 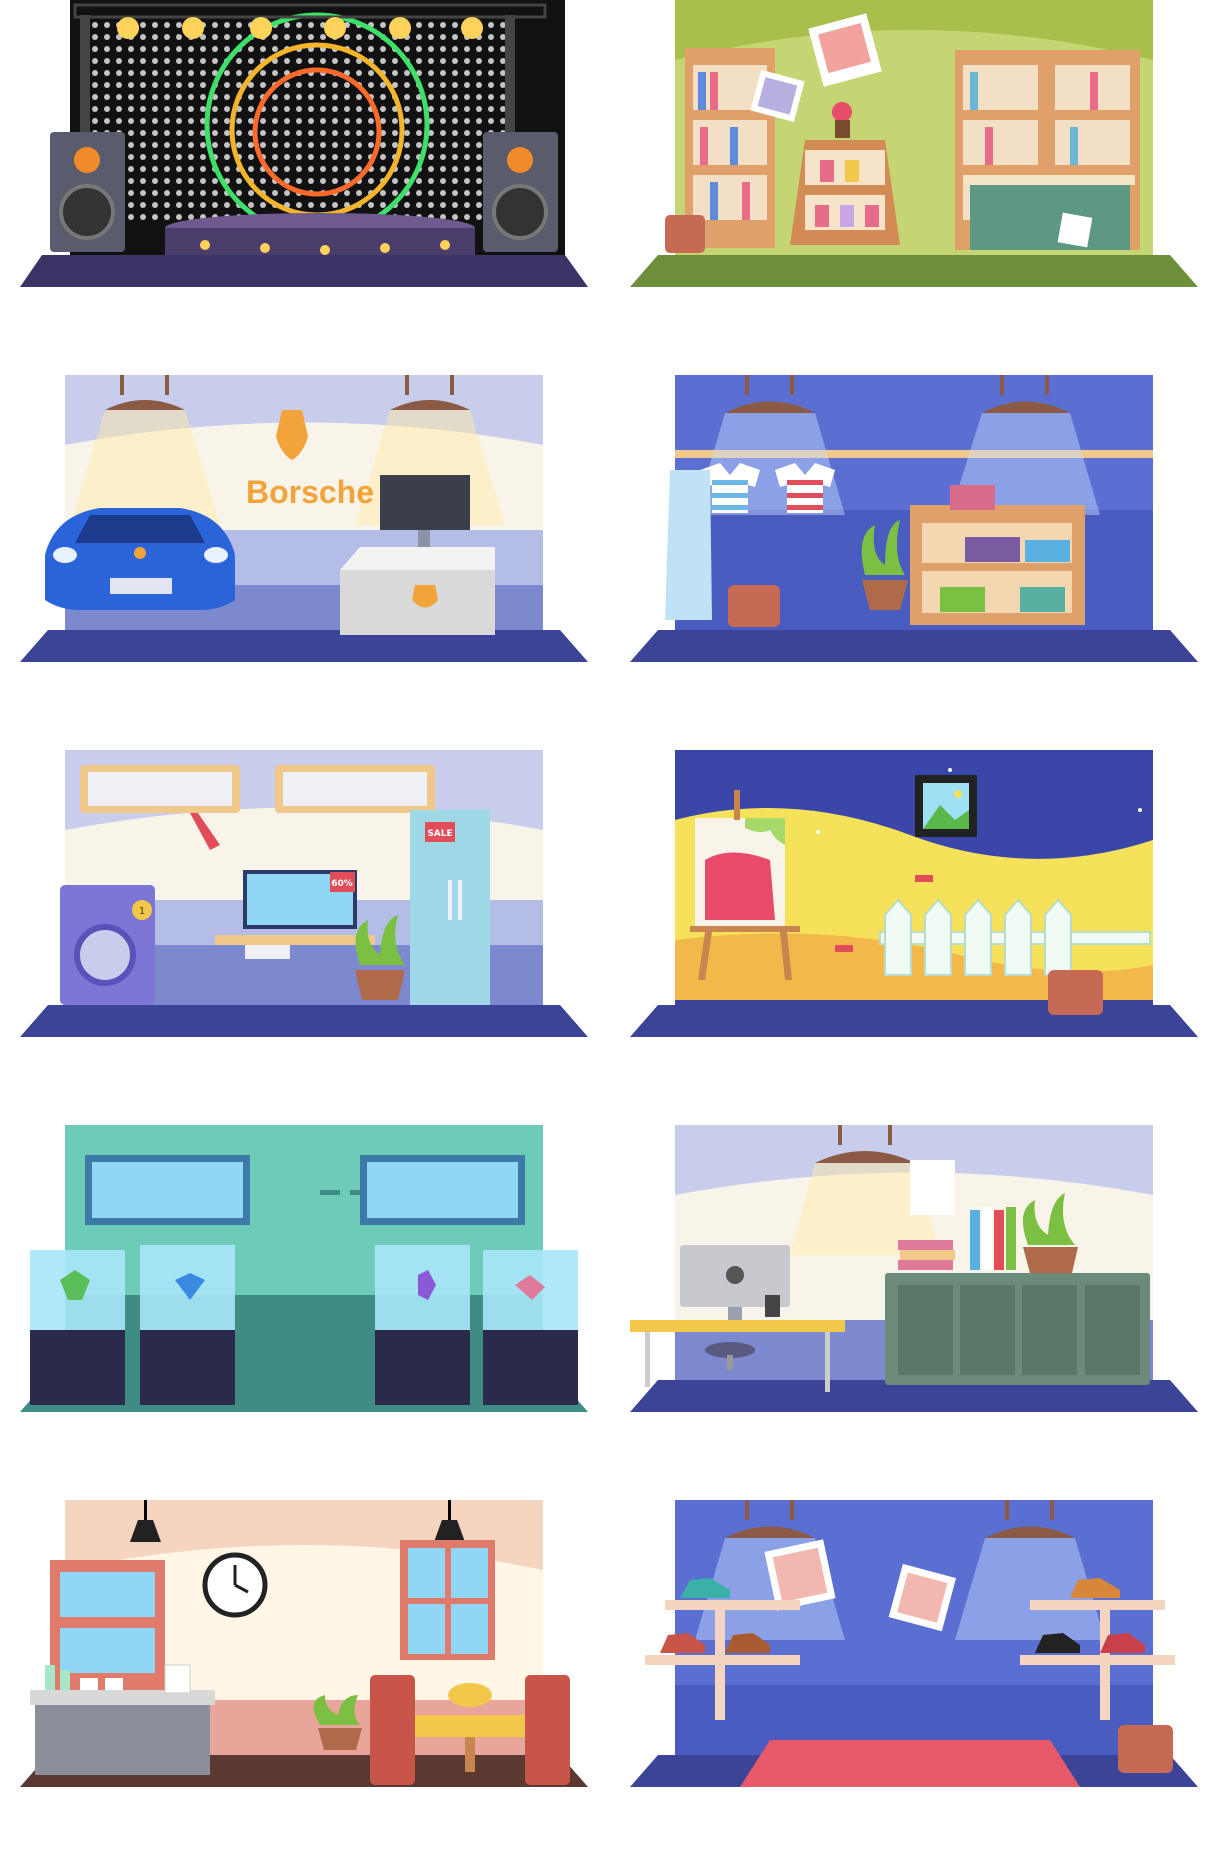 What do you see at coordinates (142, 911) in the screenshot?
I see `svg-text: 1` at bounding box center [142, 911].